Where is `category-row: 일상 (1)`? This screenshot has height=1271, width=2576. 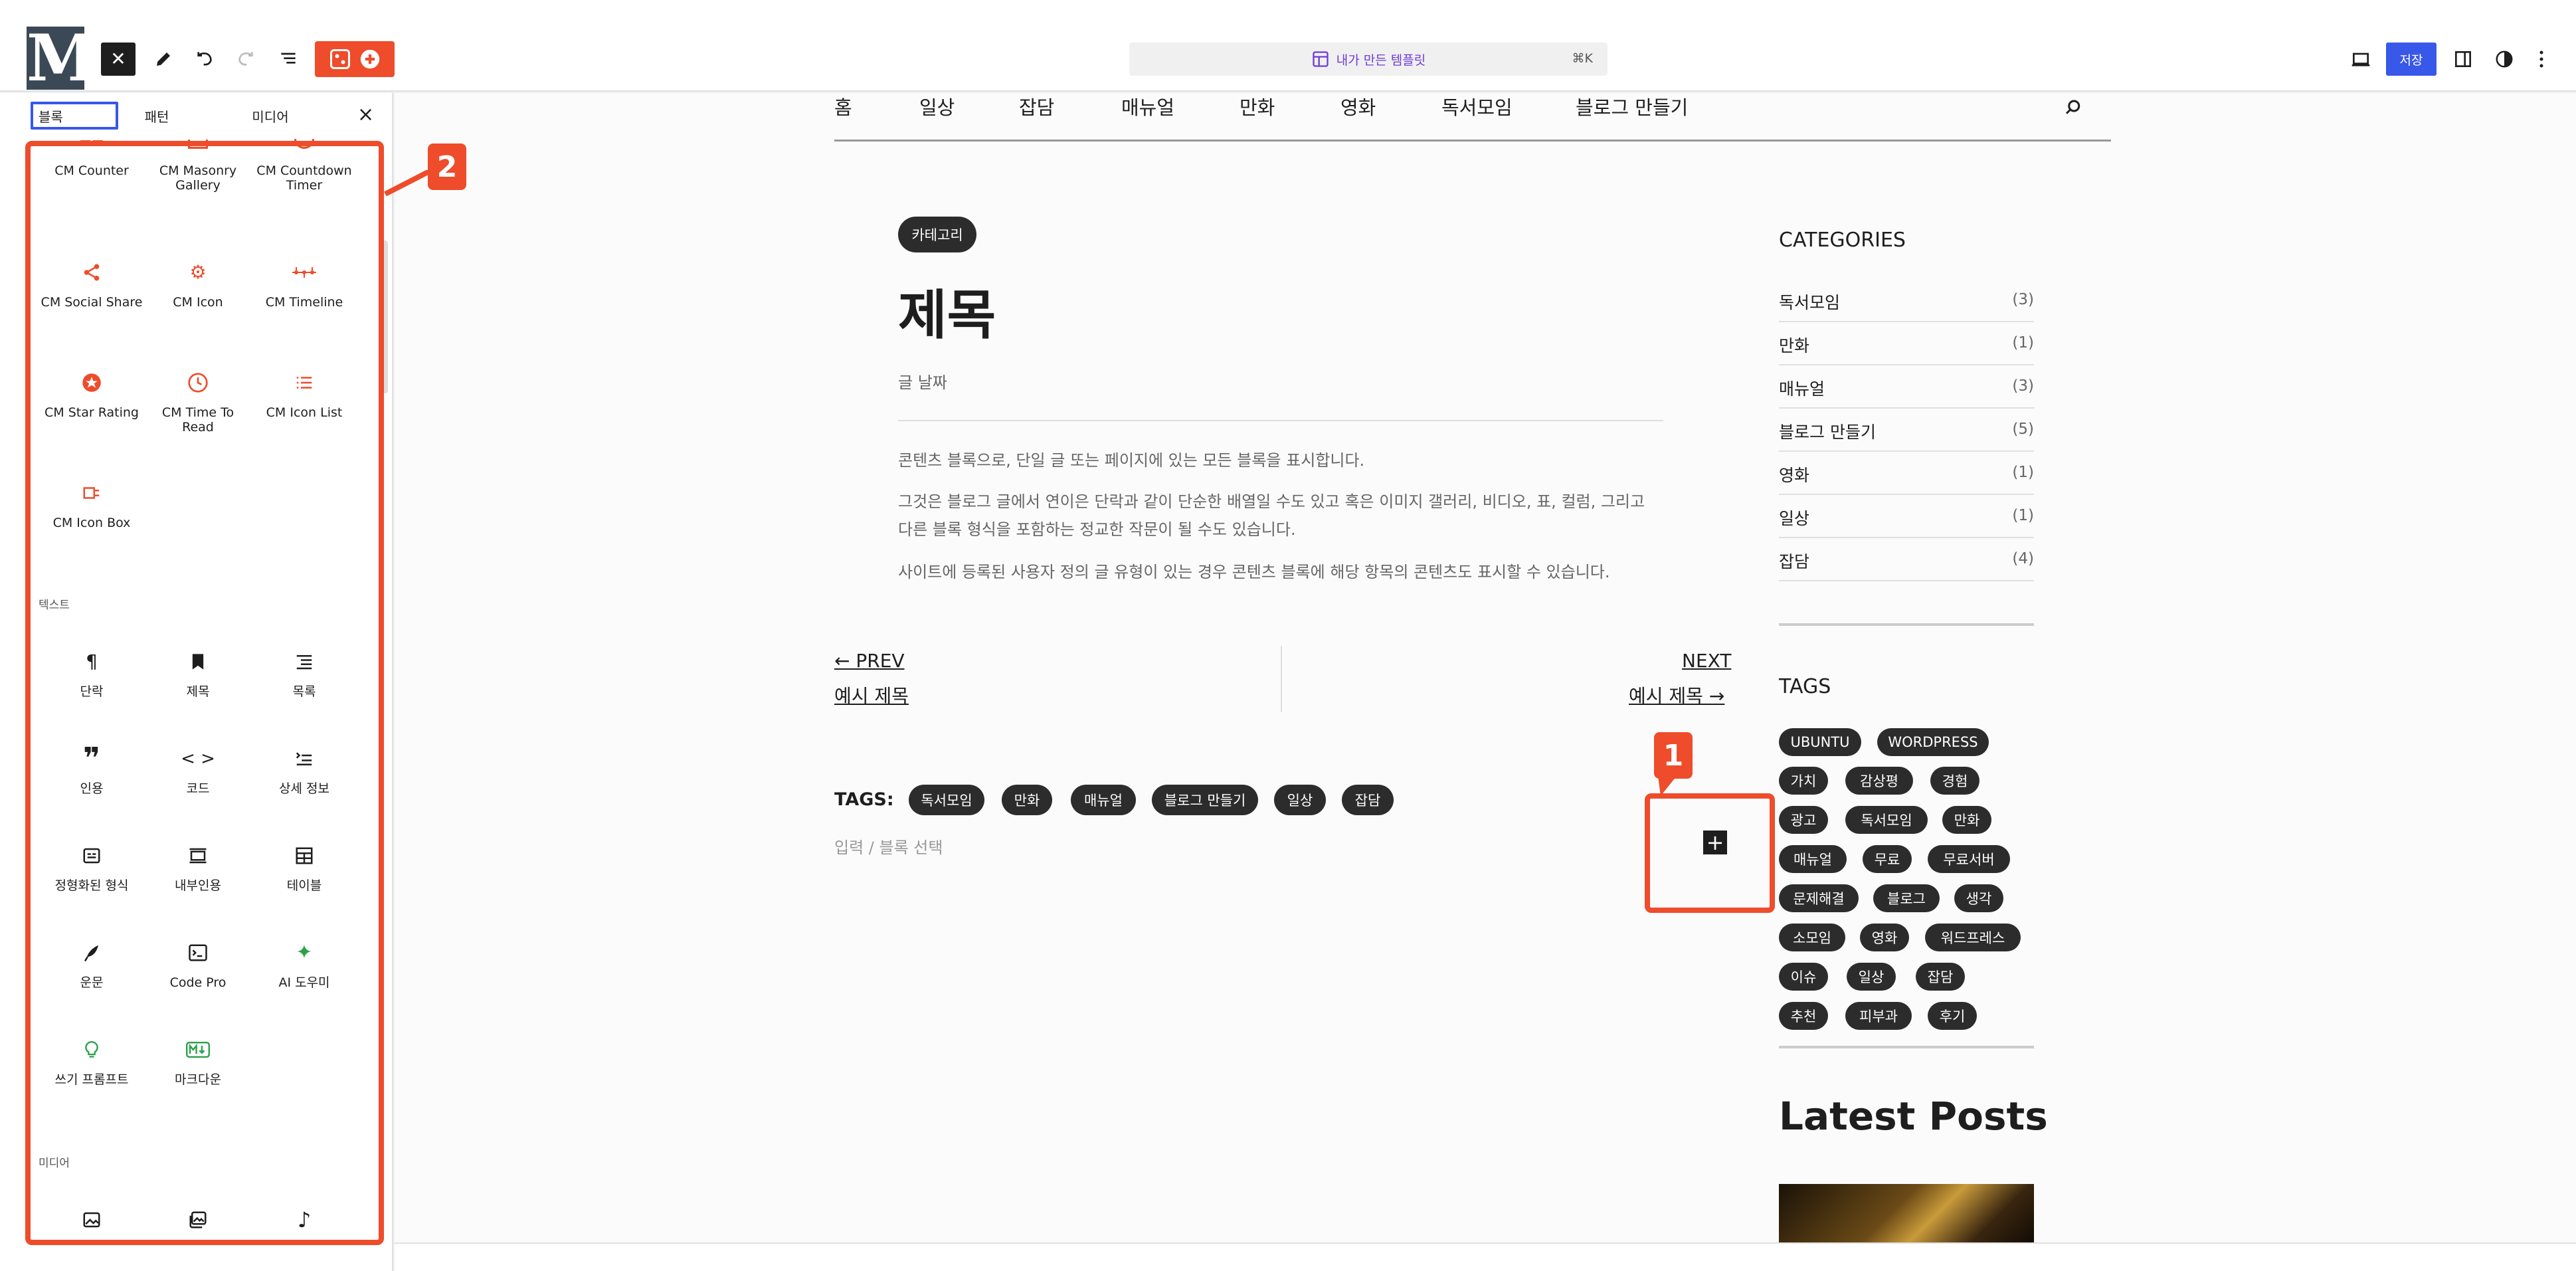 category-row: 일상 (1) is located at coordinates (1906, 516).